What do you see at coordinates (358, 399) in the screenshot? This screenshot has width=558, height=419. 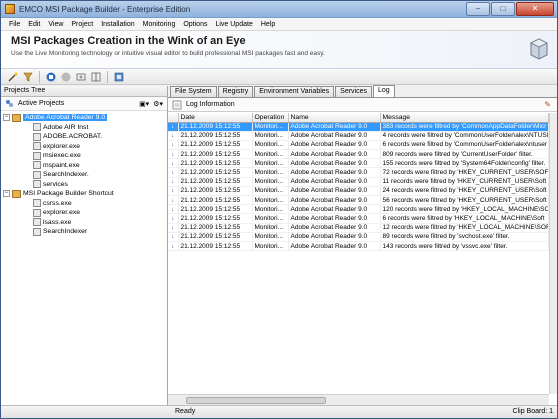 I see `horizontal-scrollbar` at bounding box center [358, 399].